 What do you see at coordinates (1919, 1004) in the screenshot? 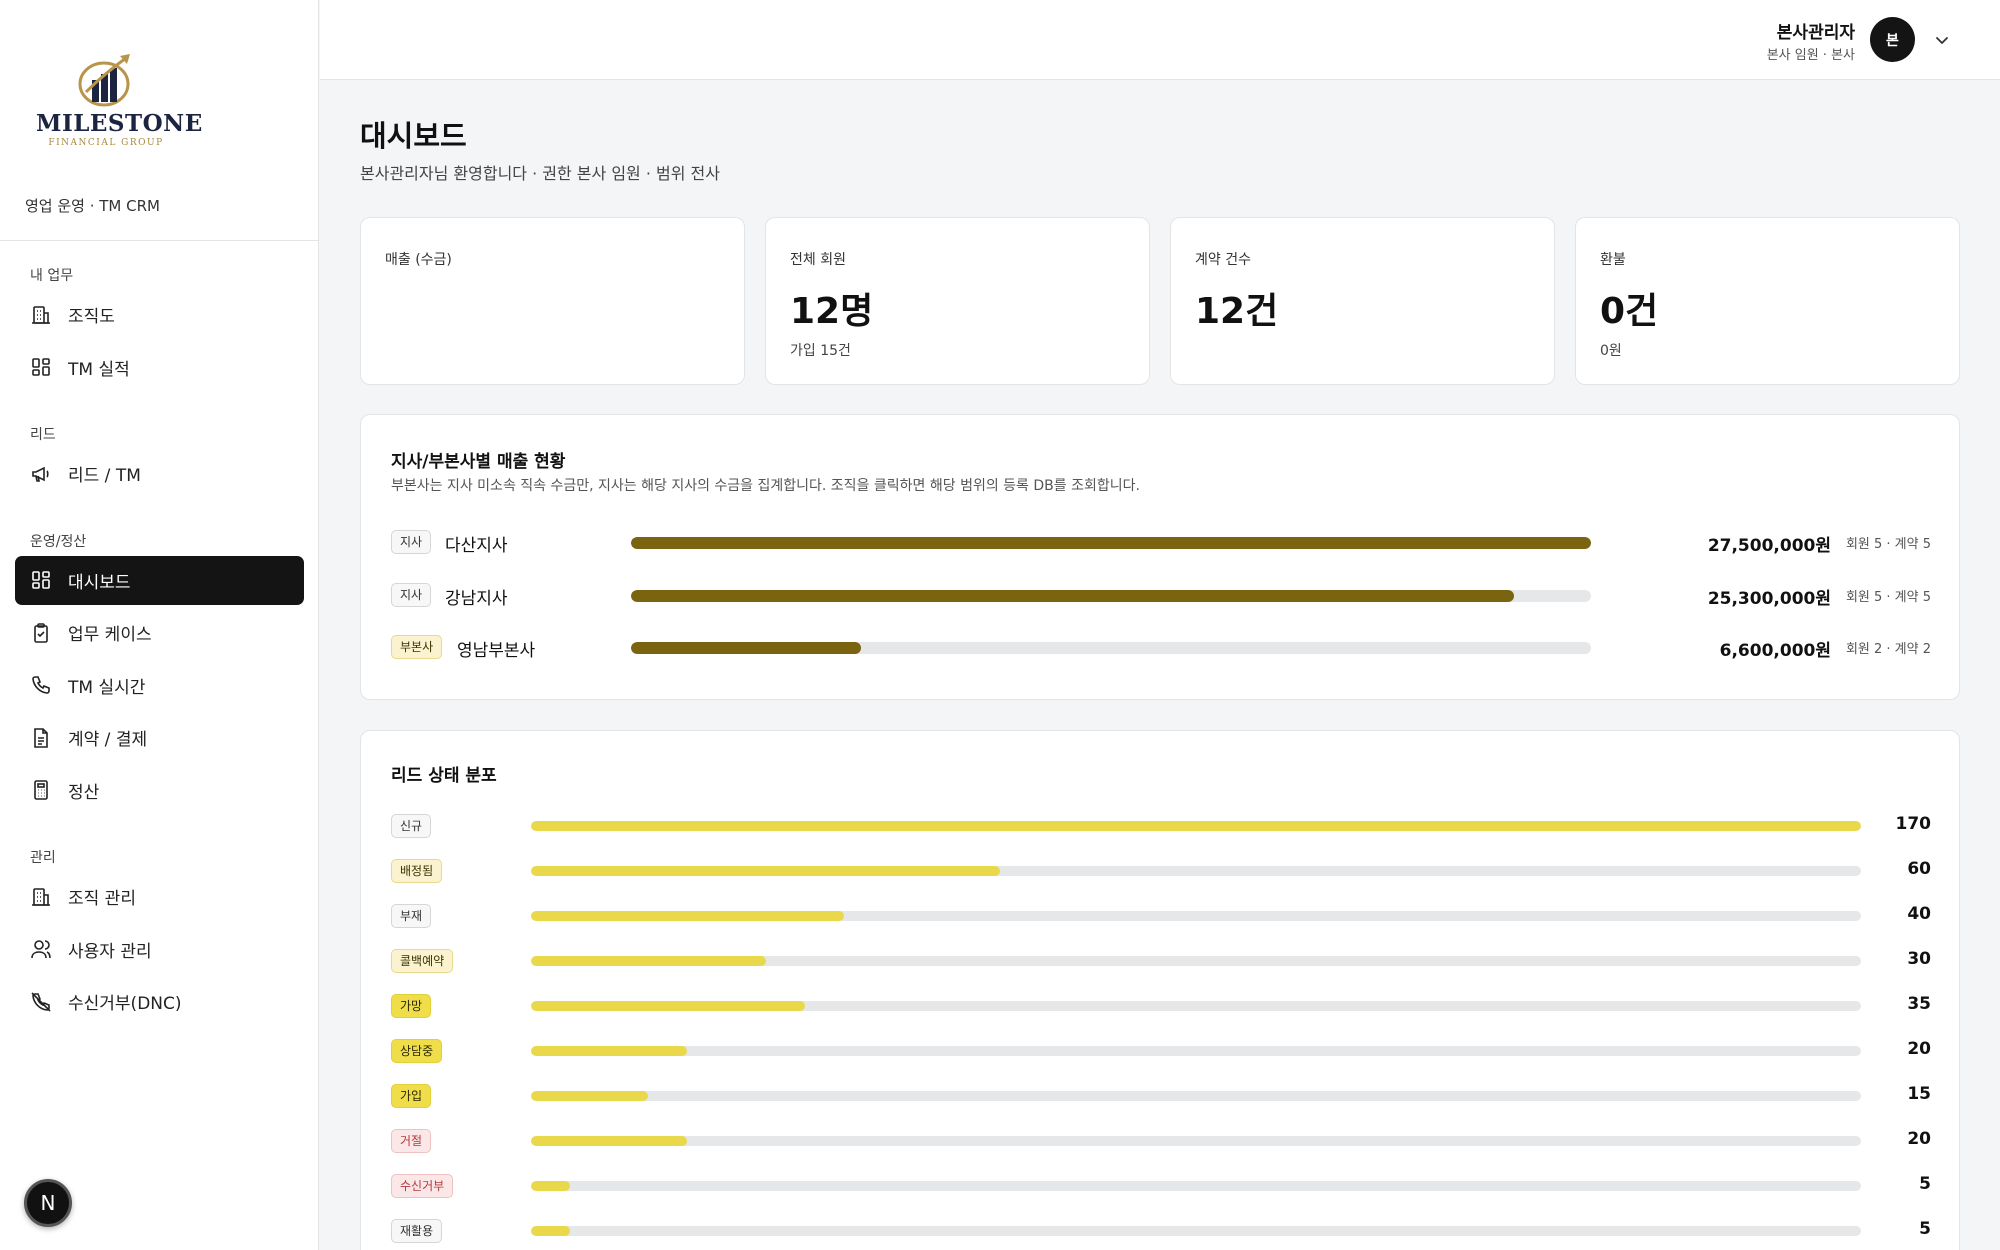
I see `lead-count: 35` at bounding box center [1919, 1004].